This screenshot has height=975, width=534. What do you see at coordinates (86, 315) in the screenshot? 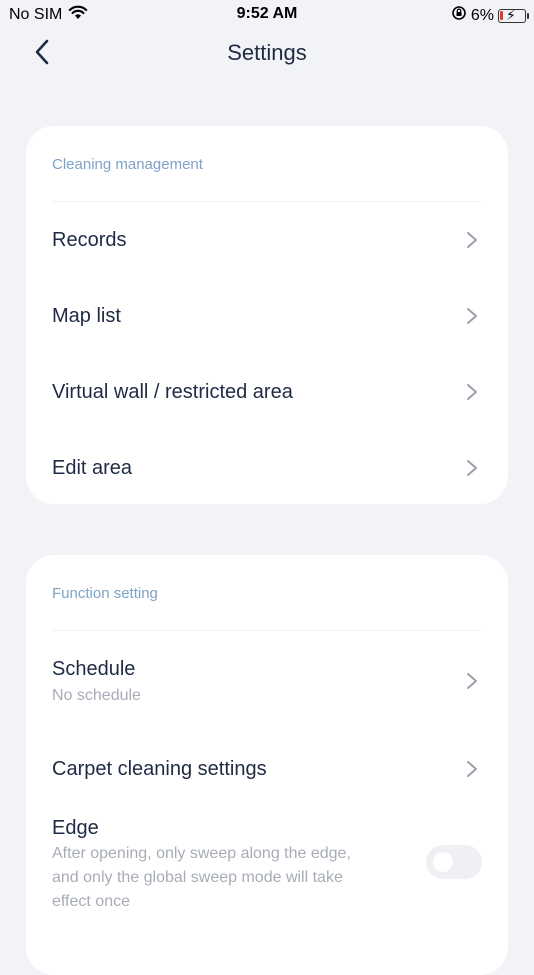
I see `map-list-label: Map list` at bounding box center [86, 315].